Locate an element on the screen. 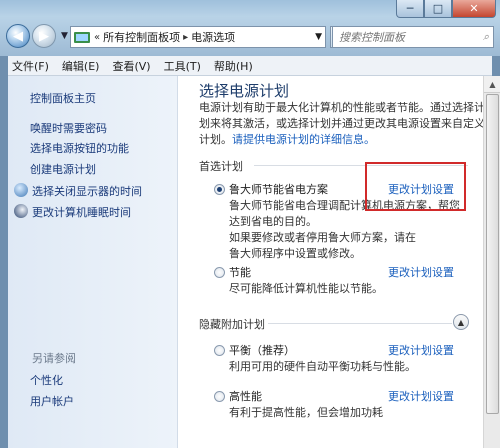  search-box: ⌕ is located at coordinates (413, 37).